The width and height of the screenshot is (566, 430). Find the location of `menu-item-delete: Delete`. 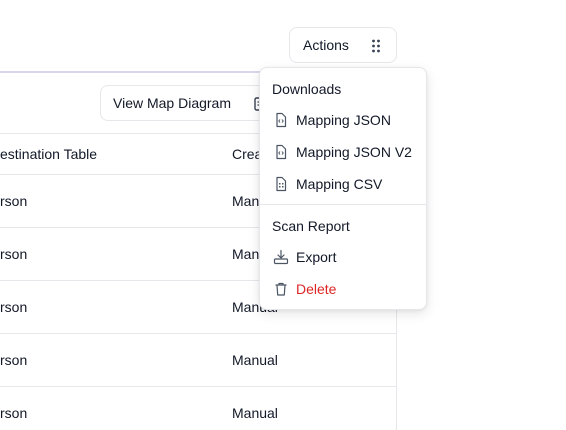

menu-item-delete: Delete is located at coordinates (343, 289).